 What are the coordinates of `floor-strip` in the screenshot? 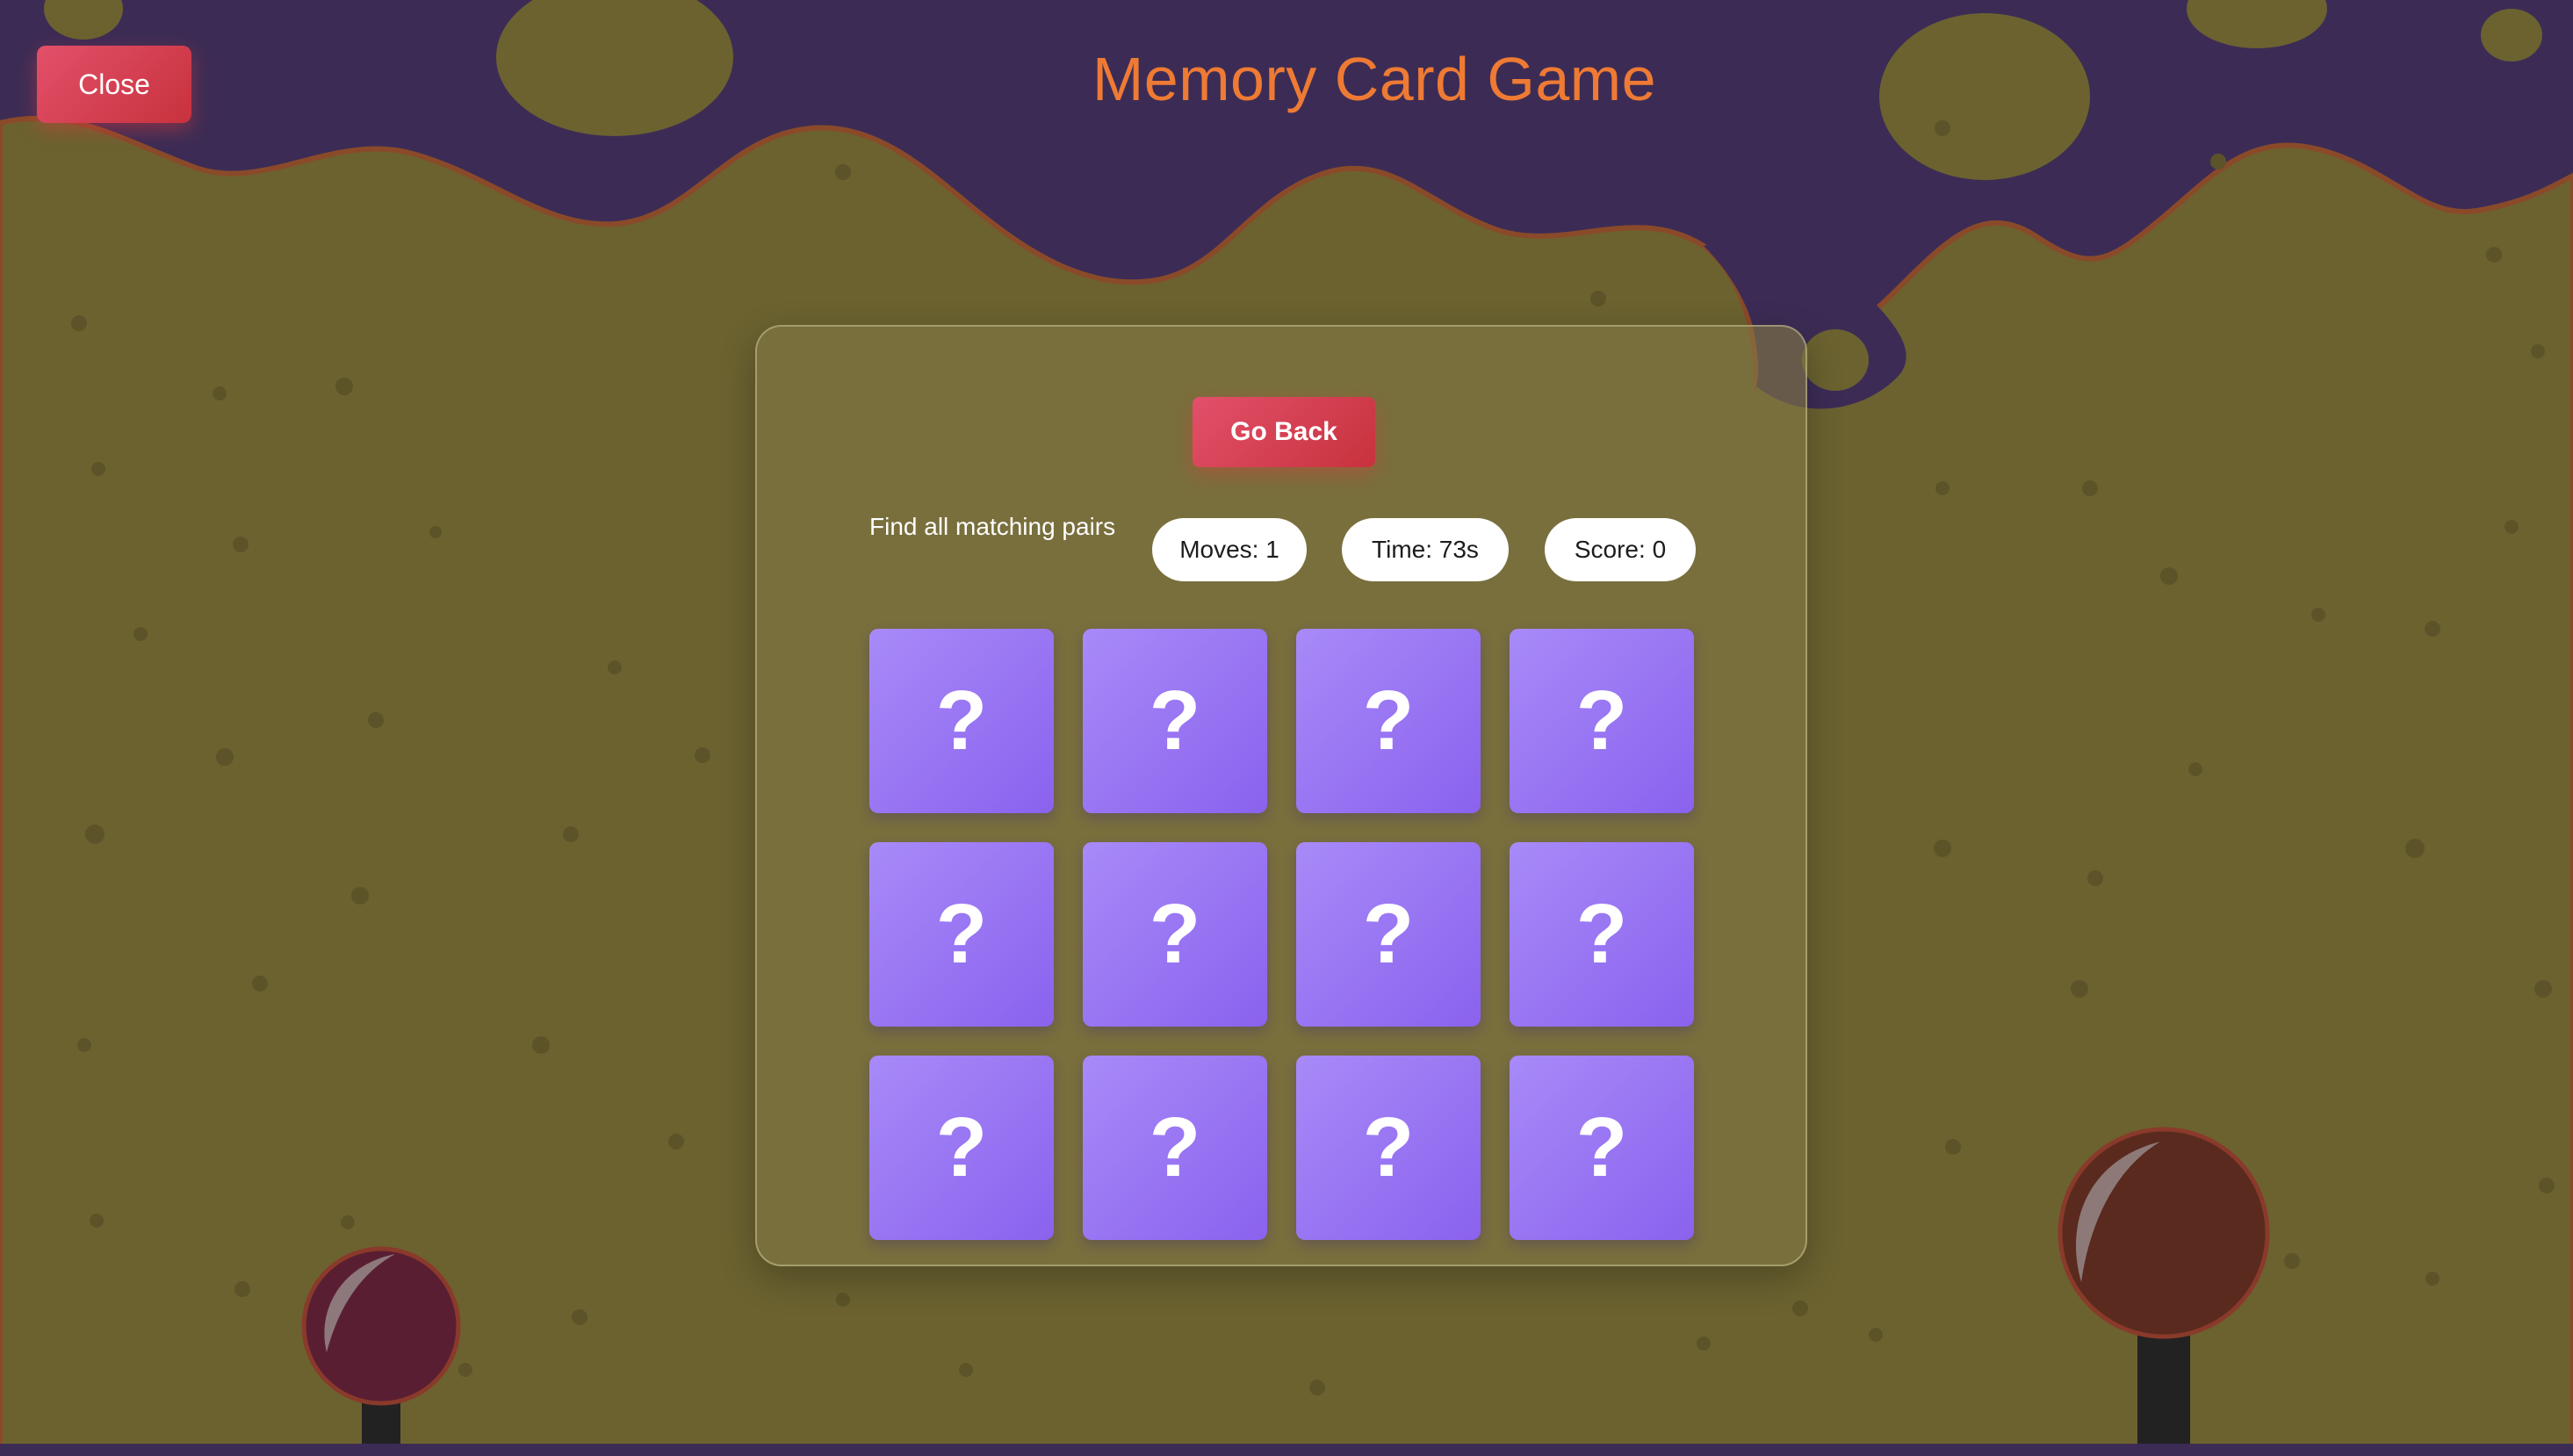 It's located at (1286, 1450).